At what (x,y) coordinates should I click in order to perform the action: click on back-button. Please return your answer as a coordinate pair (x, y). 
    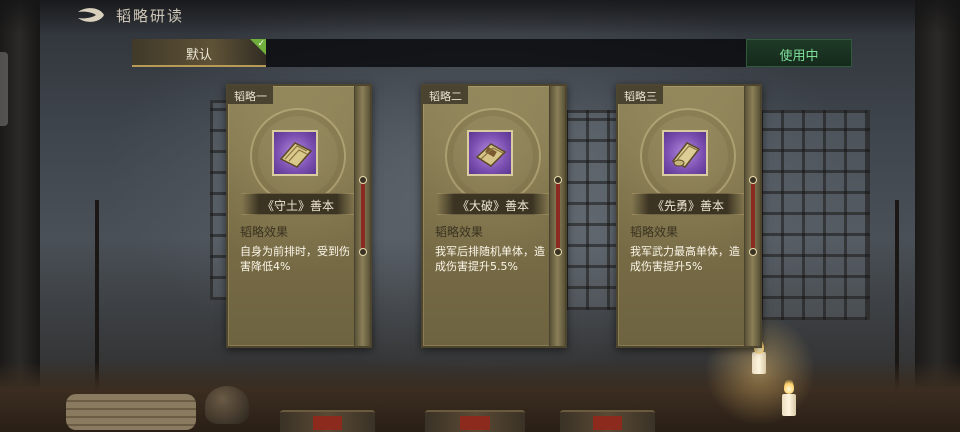
    Looking at the image, I should click on (91, 15).